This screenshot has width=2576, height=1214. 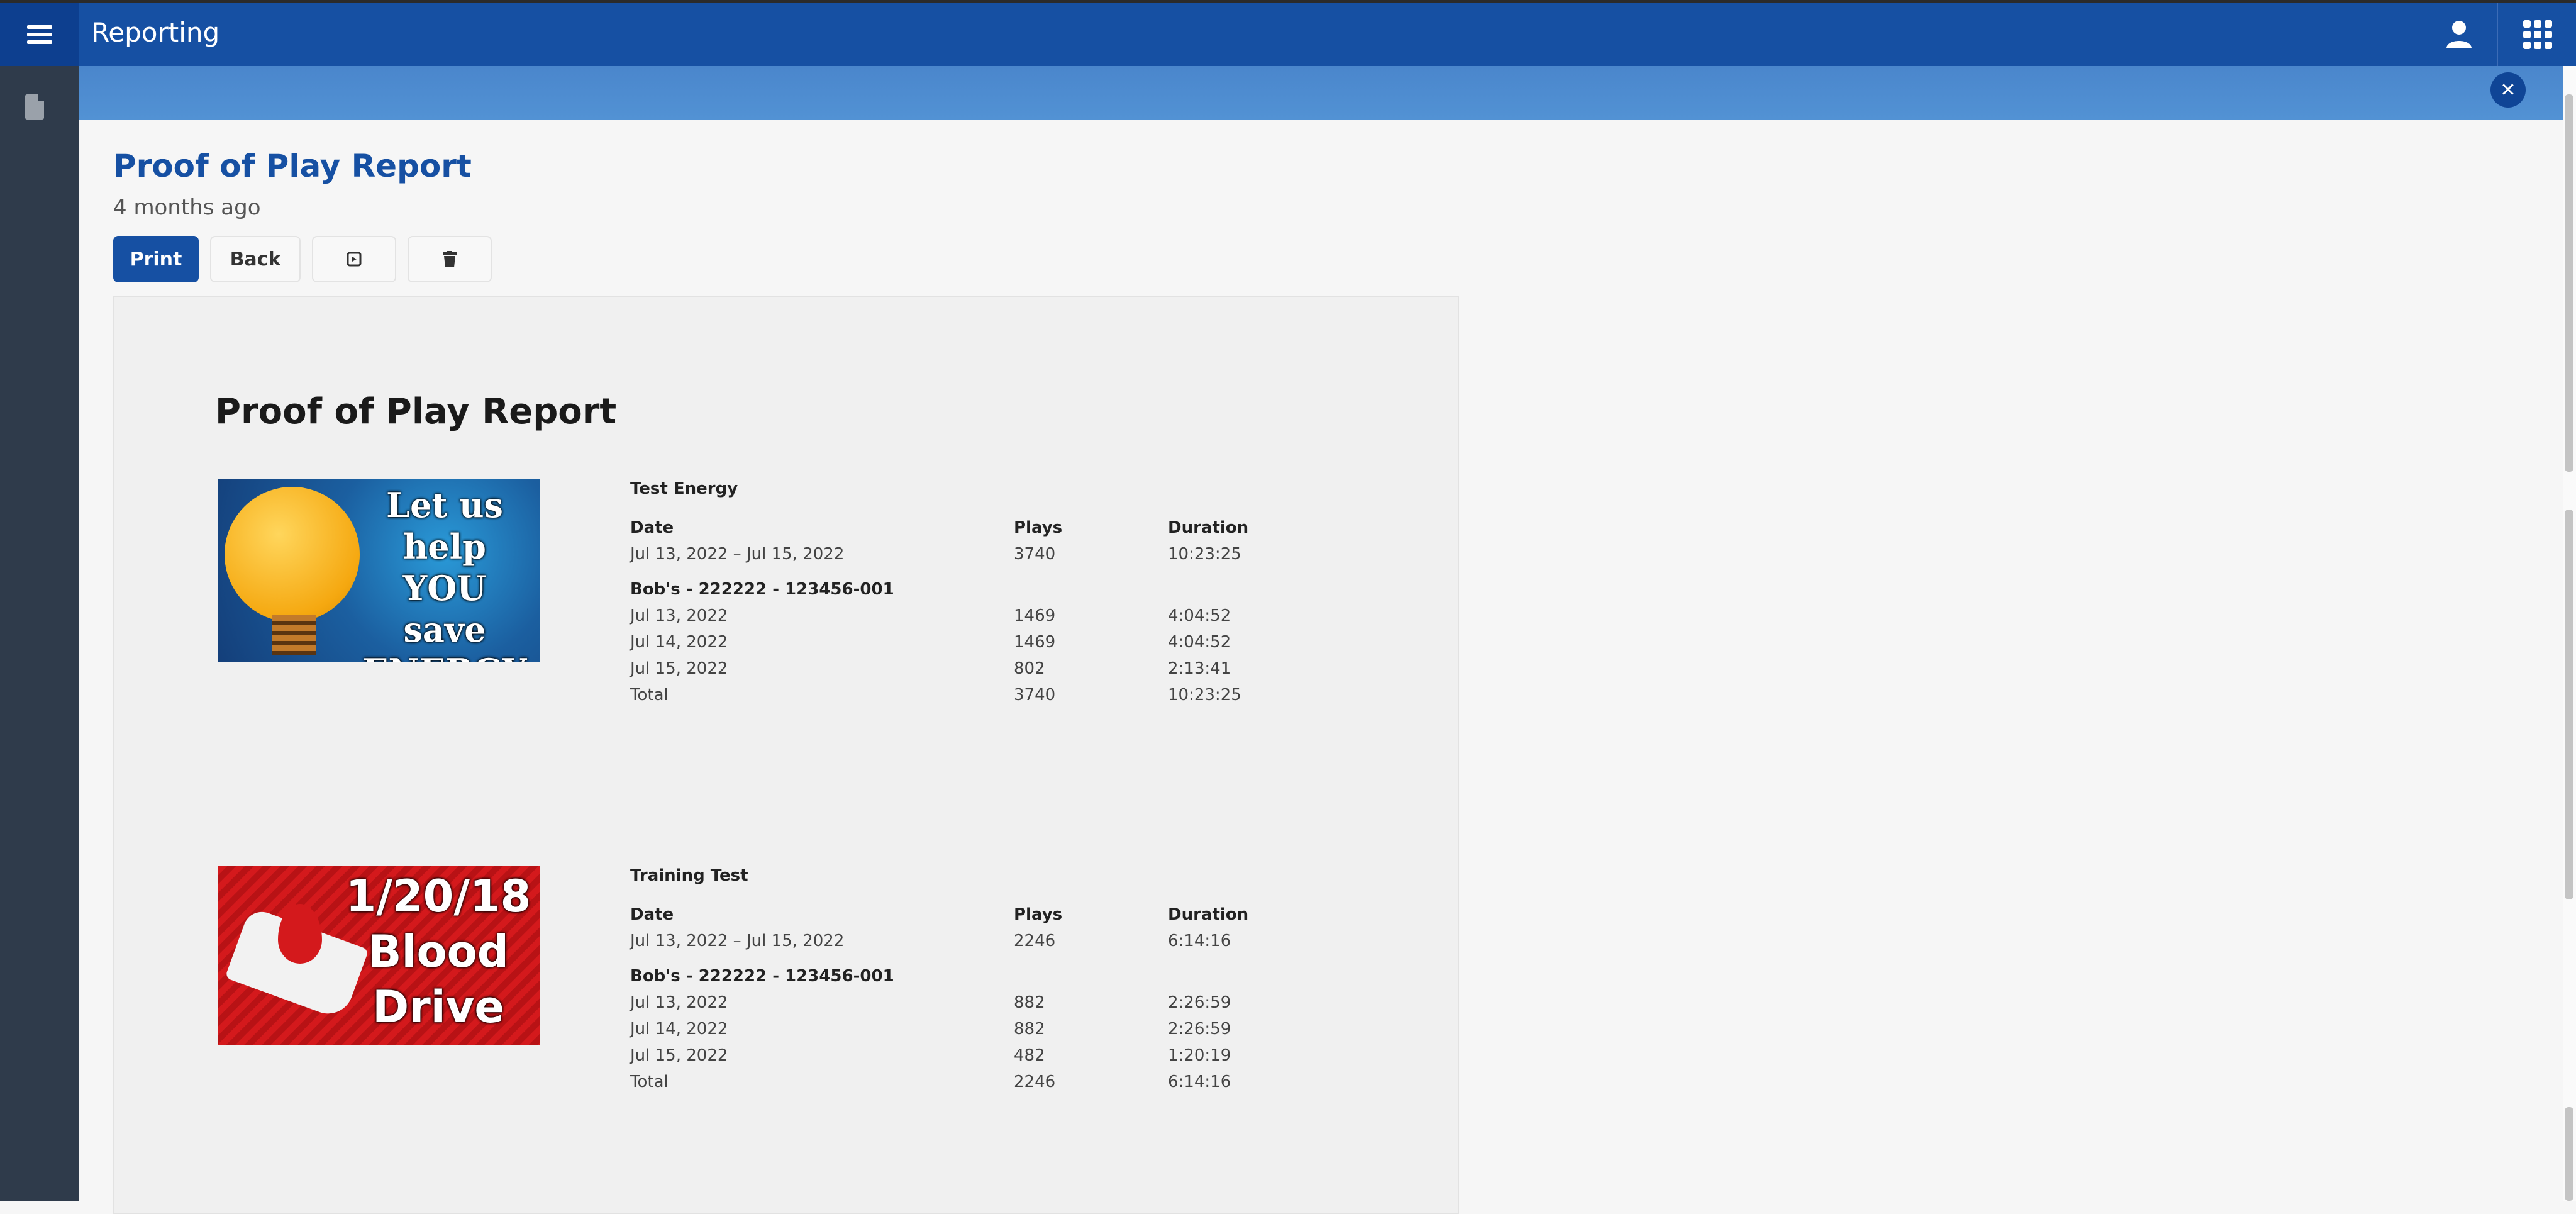 I want to click on scrollbar-thumb-outer, so click(x=2569, y=283).